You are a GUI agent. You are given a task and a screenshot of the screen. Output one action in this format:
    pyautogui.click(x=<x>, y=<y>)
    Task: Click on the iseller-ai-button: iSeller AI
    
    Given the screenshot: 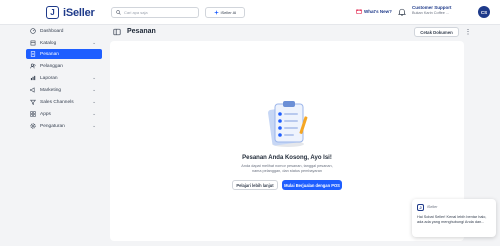 What is the action you would take?
    pyautogui.click(x=225, y=12)
    